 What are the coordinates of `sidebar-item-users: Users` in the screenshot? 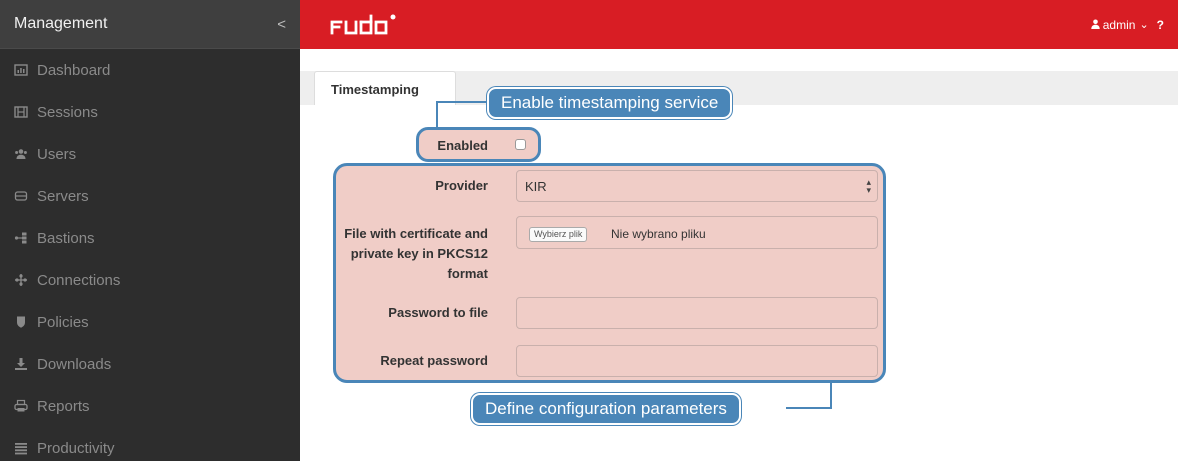 It's located at (150, 154).